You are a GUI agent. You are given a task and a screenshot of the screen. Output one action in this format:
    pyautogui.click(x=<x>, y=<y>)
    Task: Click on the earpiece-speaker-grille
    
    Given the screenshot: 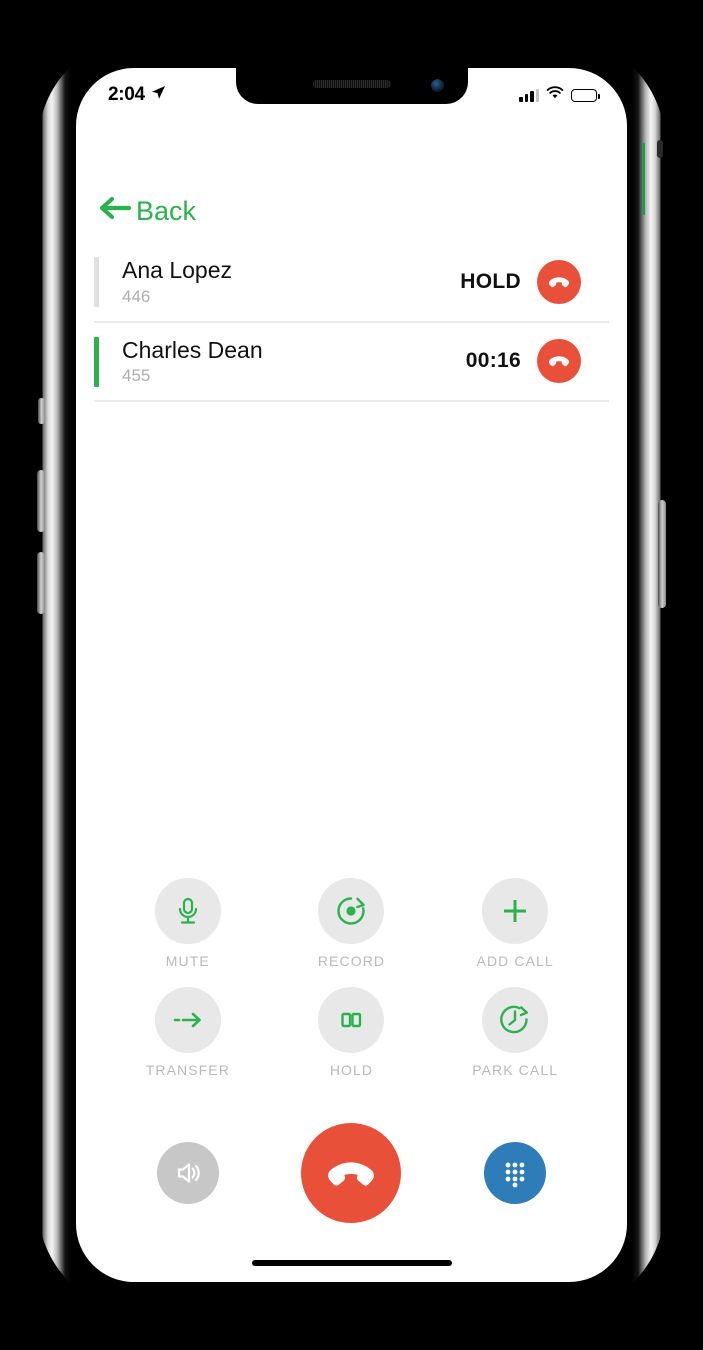 What is the action you would take?
    pyautogui.click(x=351, y=84)
    